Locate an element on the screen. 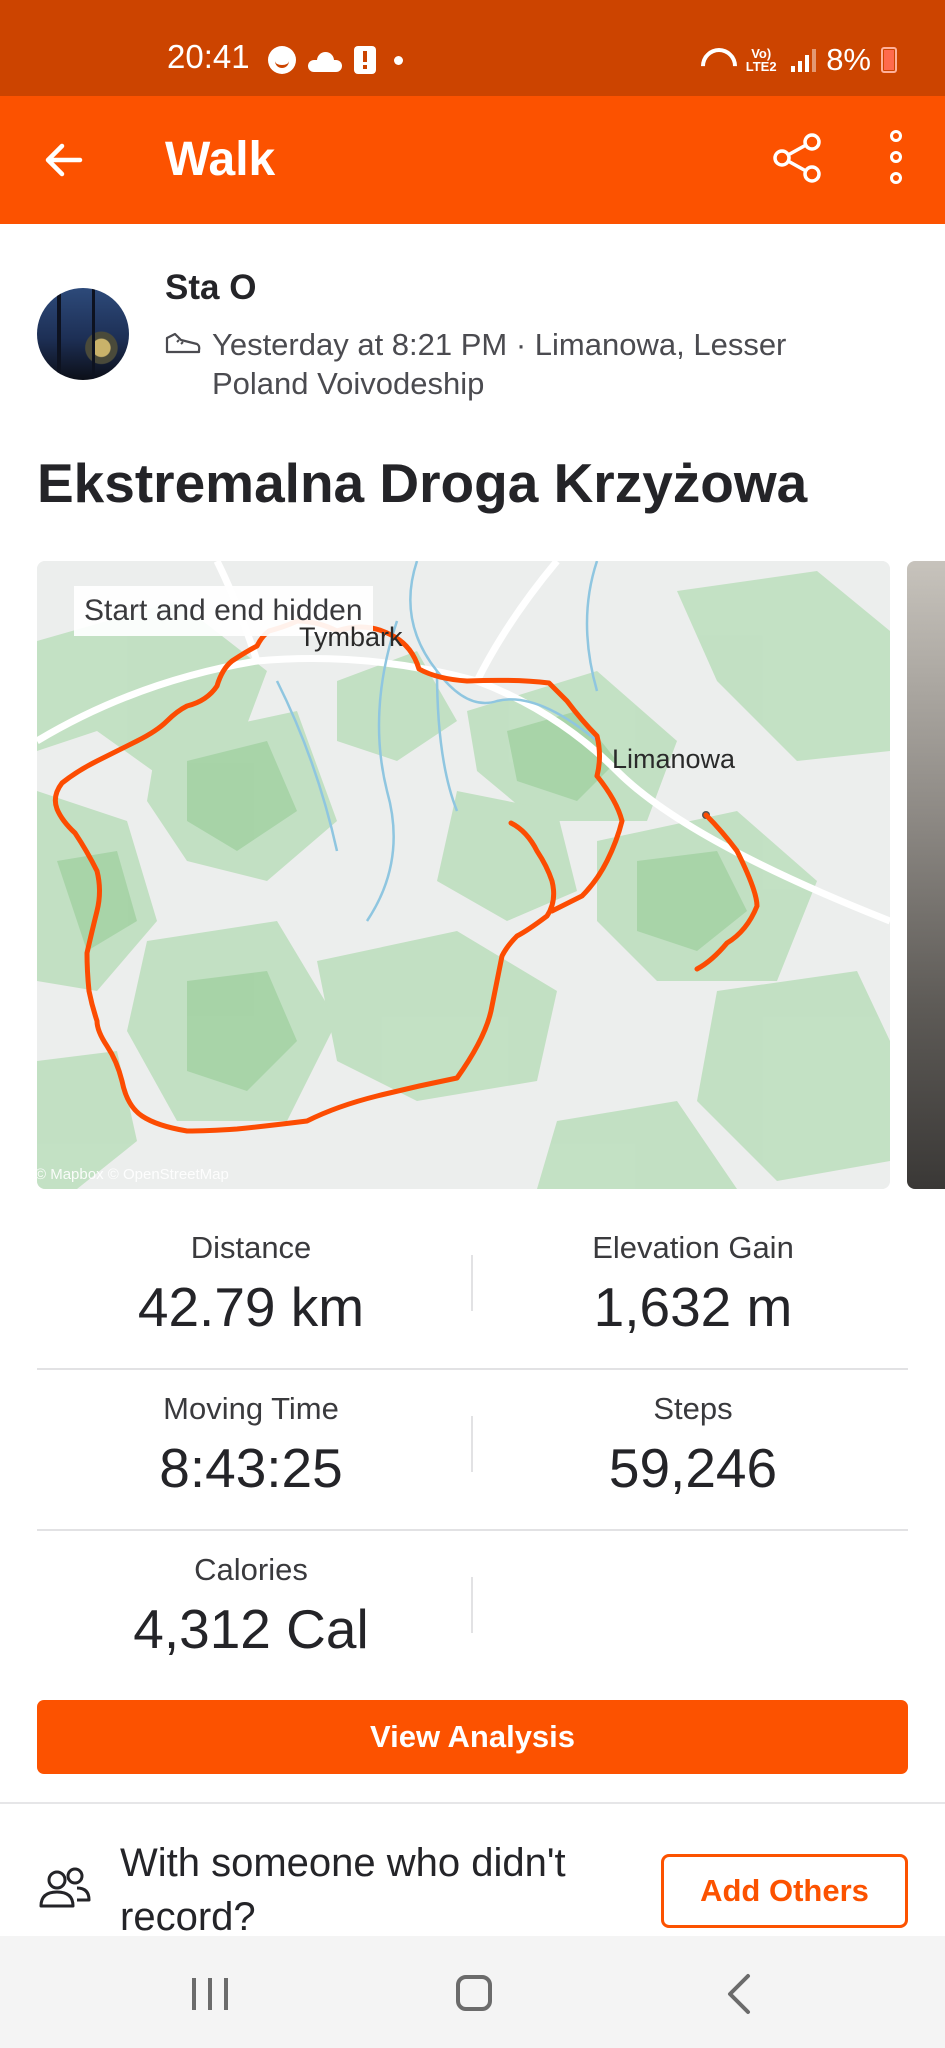 This screenshot has height=2048, width=945. alert-icon is located at coordinates (365, 60).